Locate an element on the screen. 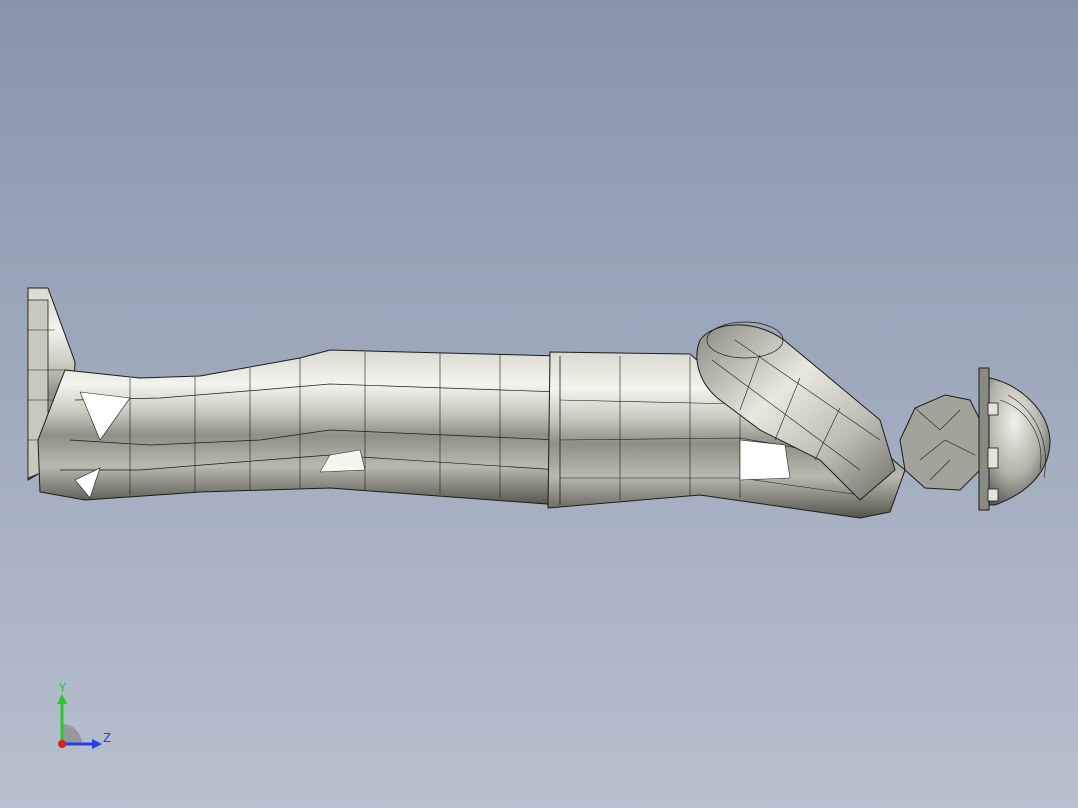 Image resolution: width=1078 pixels, height=808 pixels. head is located at coordinates (942, 442).